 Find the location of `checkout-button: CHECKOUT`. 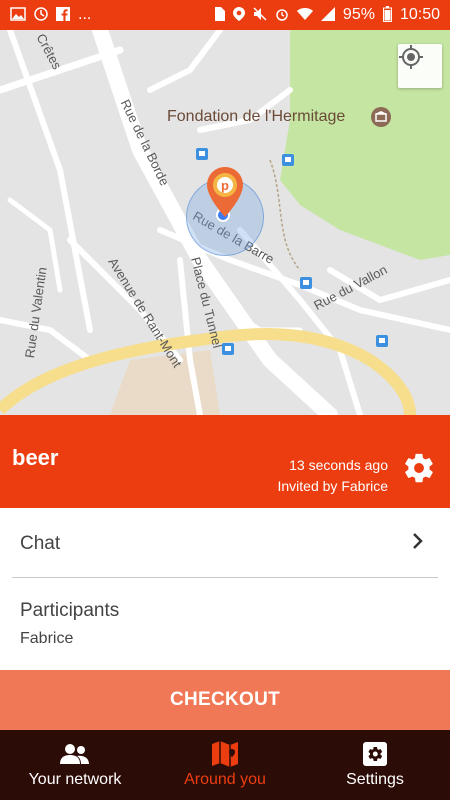

checkout-button: CHECKOUT is located at coordinates (225, 700).